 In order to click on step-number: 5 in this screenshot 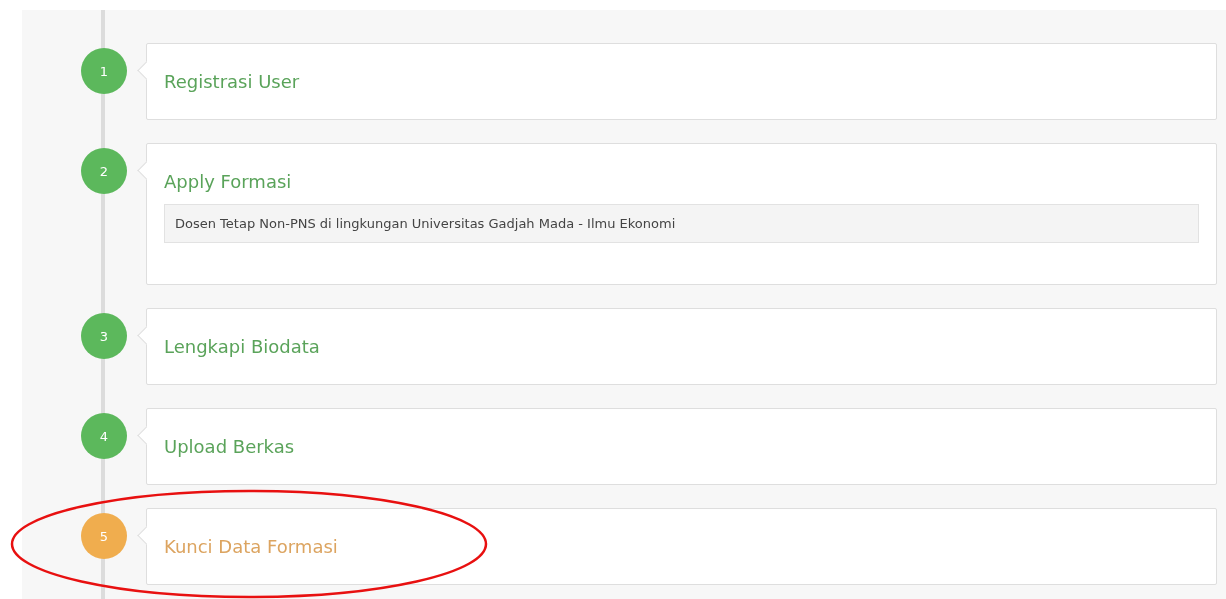, I will do `click(104, 536)`.